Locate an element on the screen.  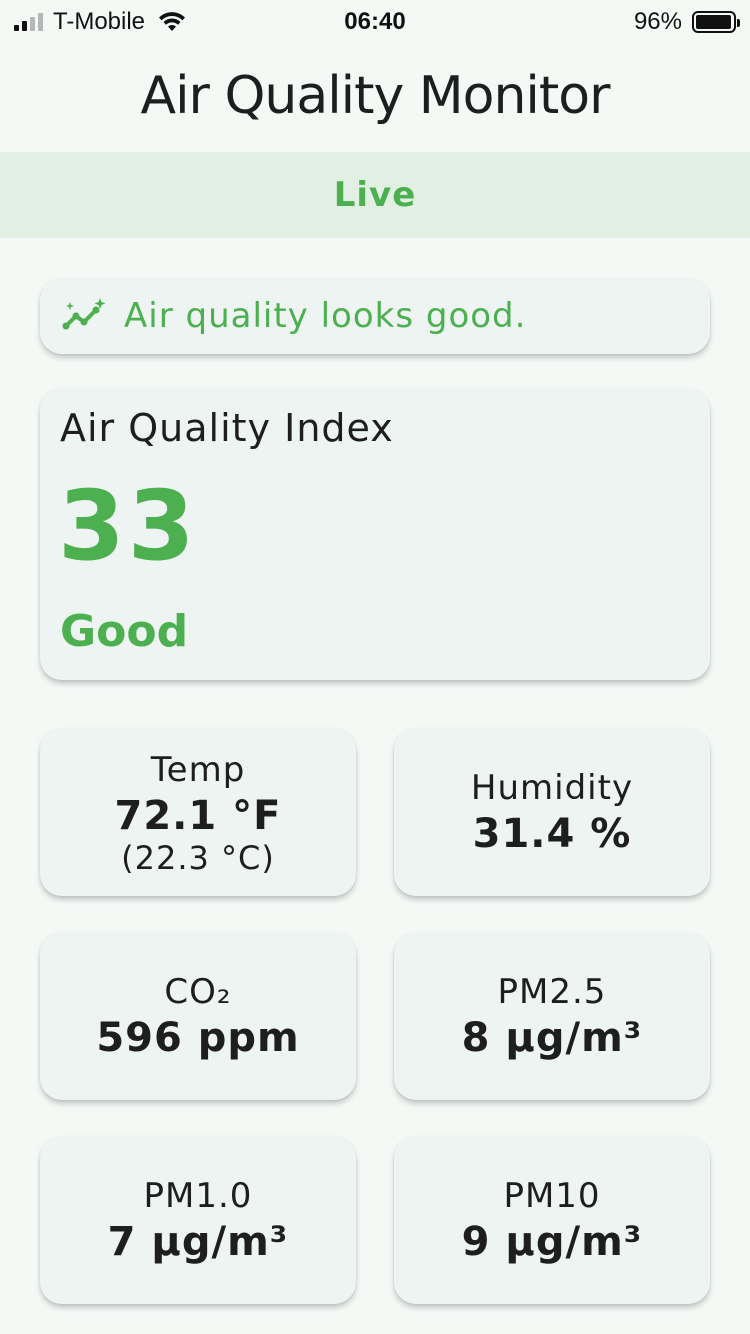
humidity-card: Humidity 31.4 % is located at coordinates (552, 812).